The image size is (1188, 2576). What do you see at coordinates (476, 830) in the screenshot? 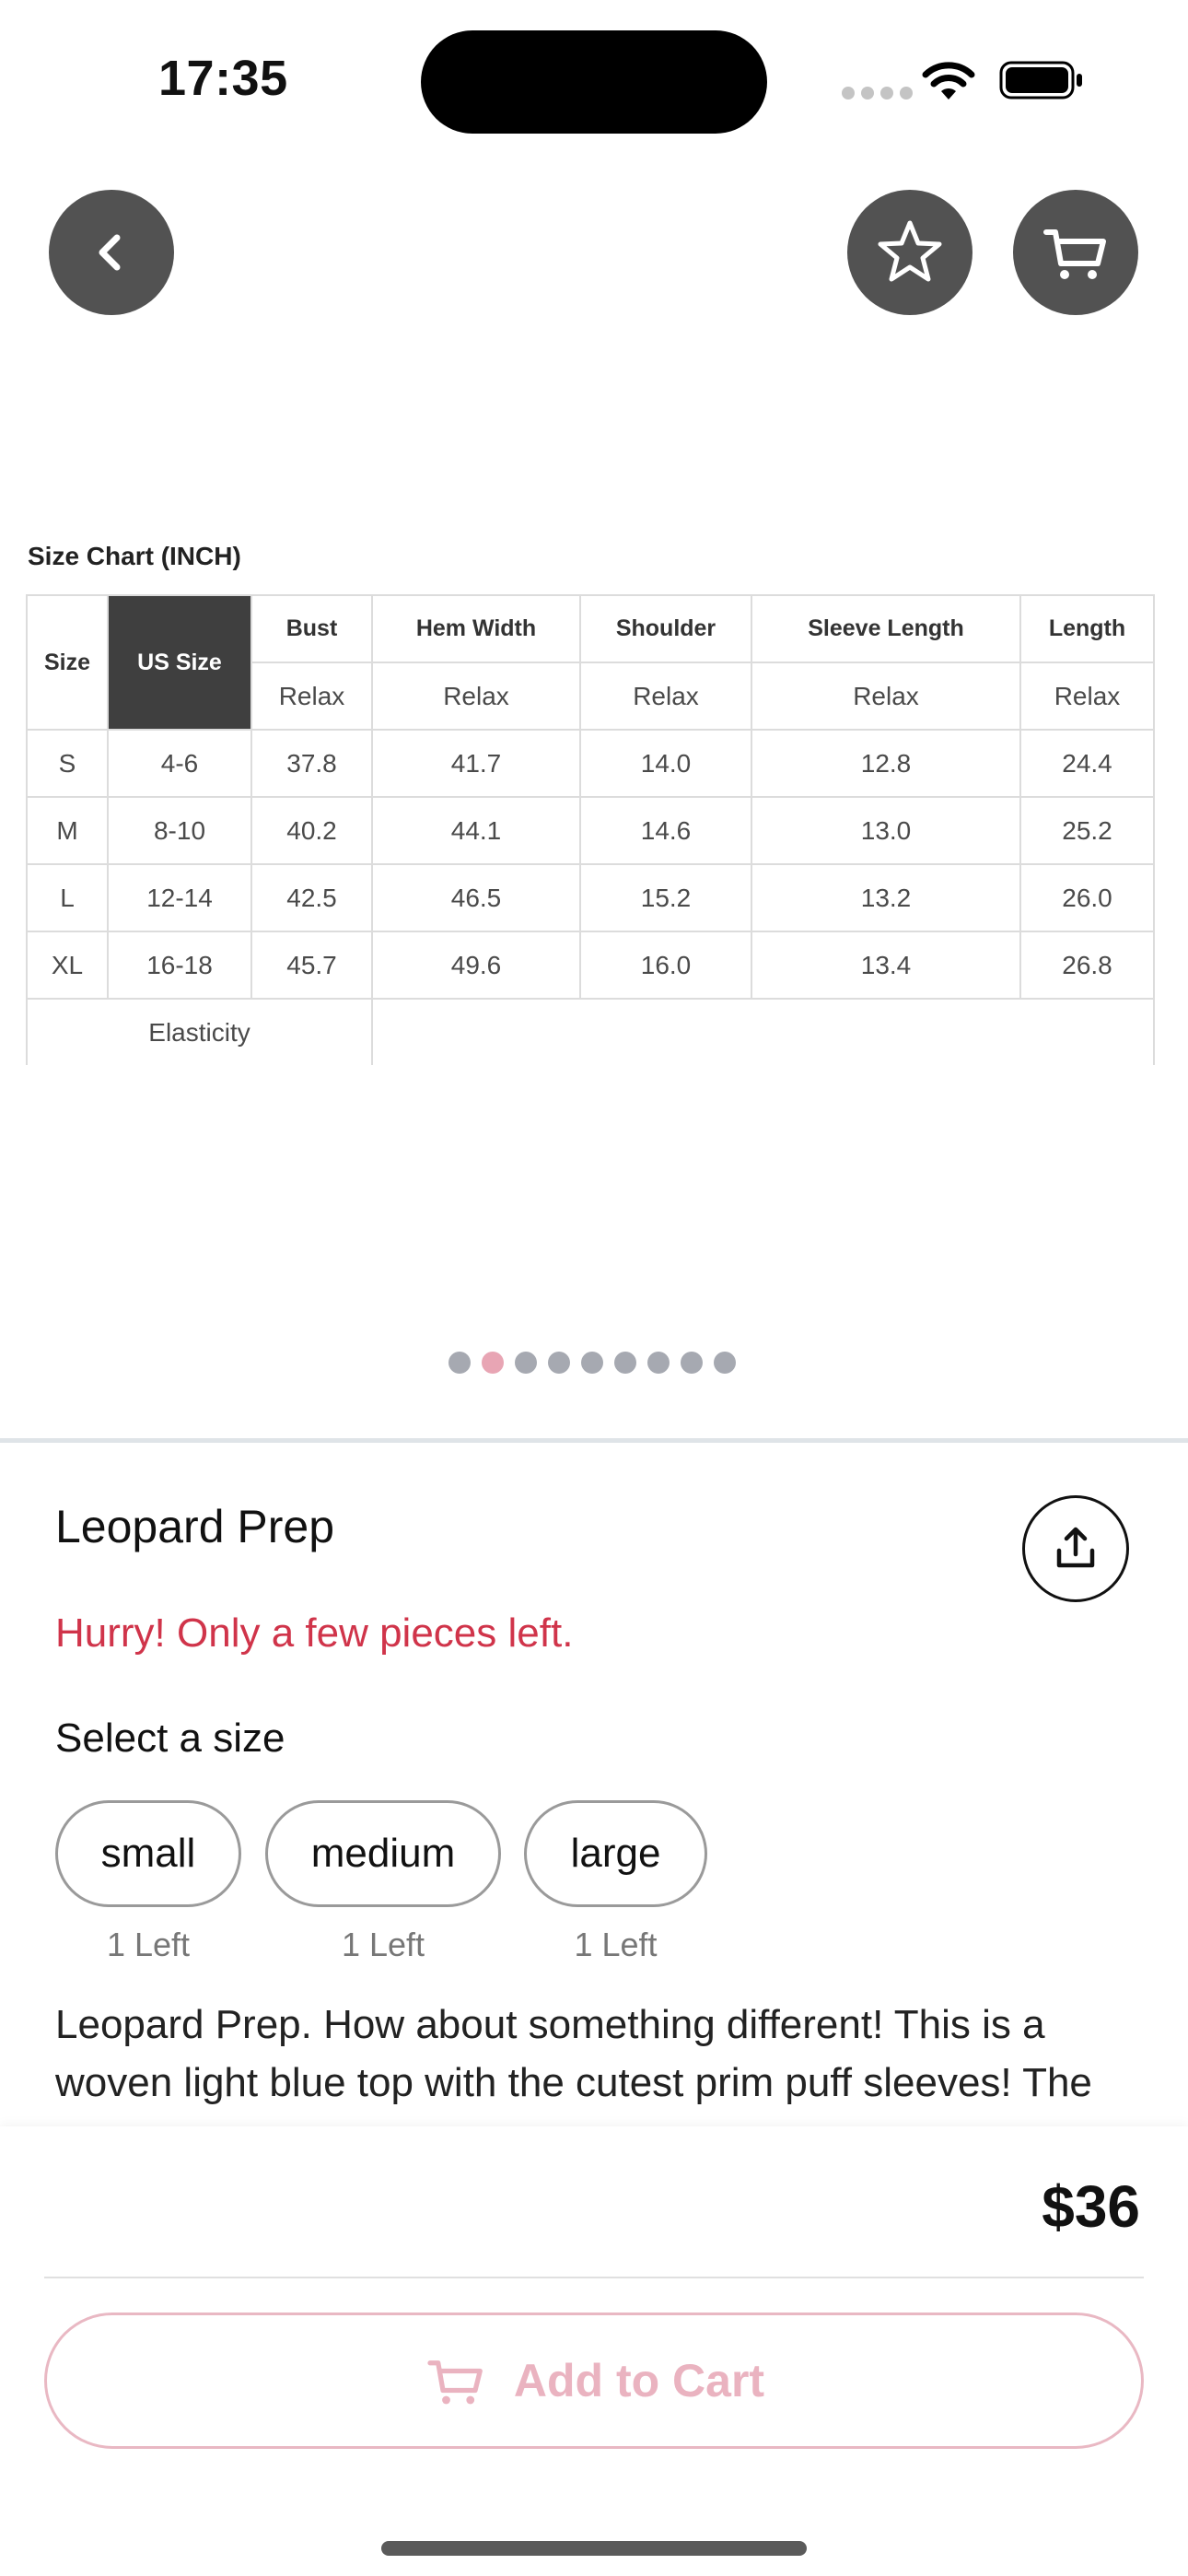
I see `table-cell: 44.1` at bounding box center [476, 830].